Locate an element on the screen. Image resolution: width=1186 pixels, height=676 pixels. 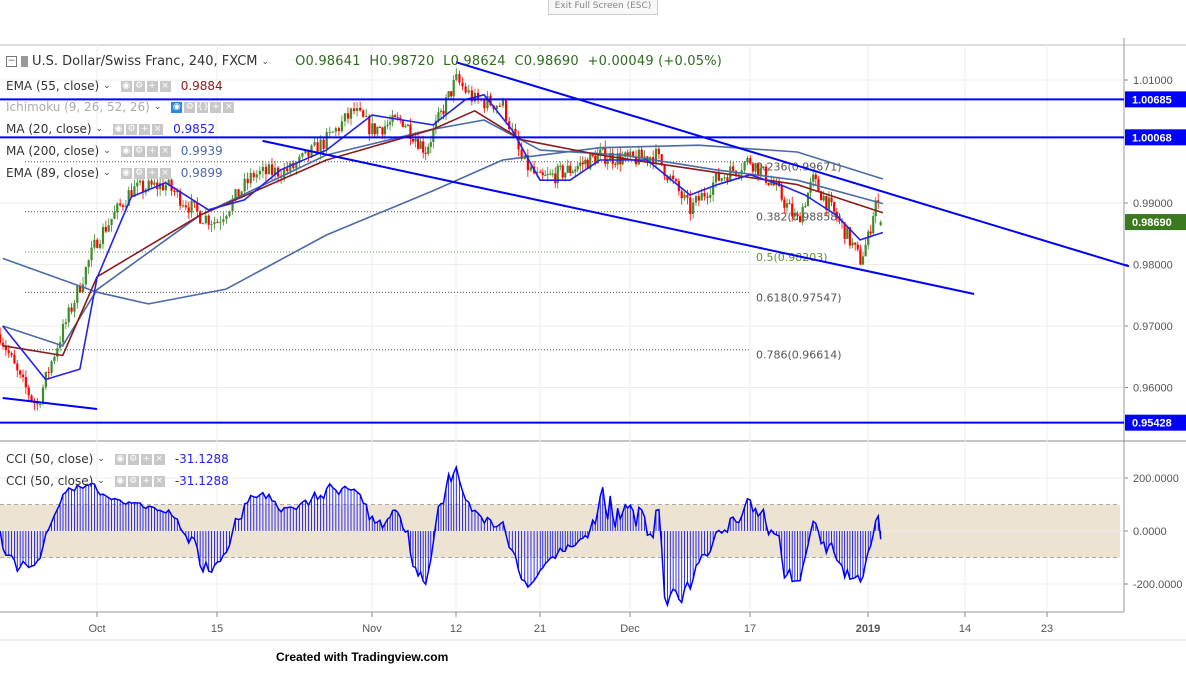
collapse-icon: − is located at coordinates (11, 61).